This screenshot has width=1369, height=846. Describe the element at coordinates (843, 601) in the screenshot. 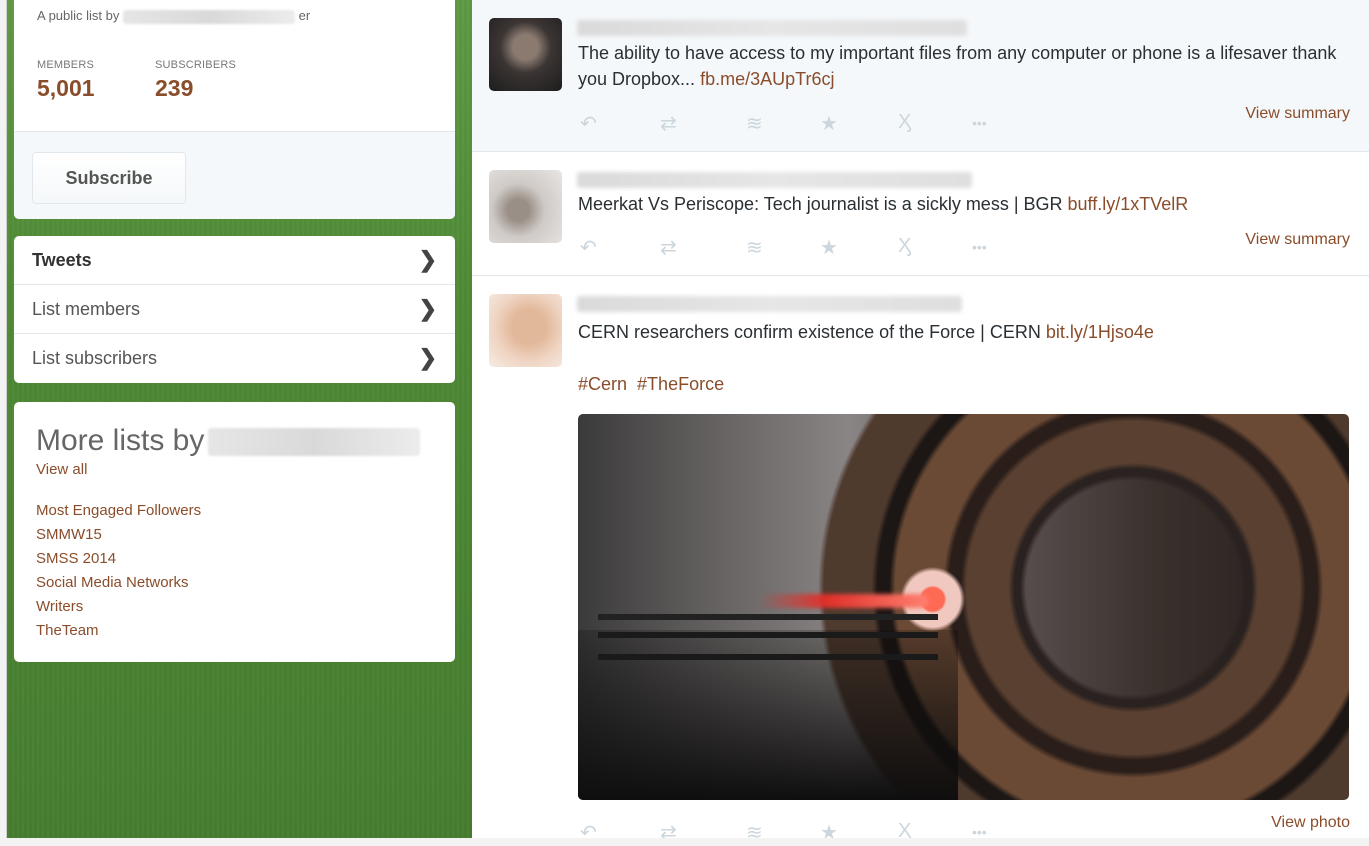

I see `photo-red-beam` at that location.